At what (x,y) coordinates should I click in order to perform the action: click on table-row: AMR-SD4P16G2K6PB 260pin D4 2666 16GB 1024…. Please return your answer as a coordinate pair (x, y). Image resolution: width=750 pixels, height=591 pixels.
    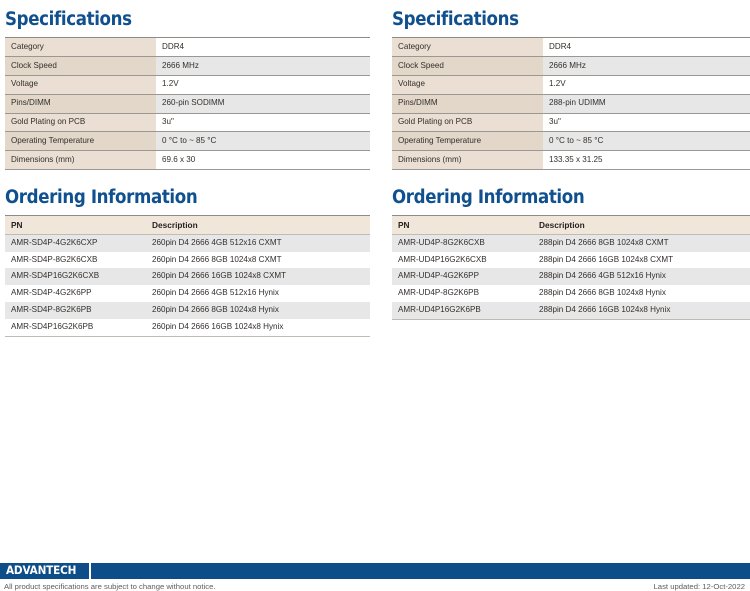
    Looking at the image, I should click on (187, 327).